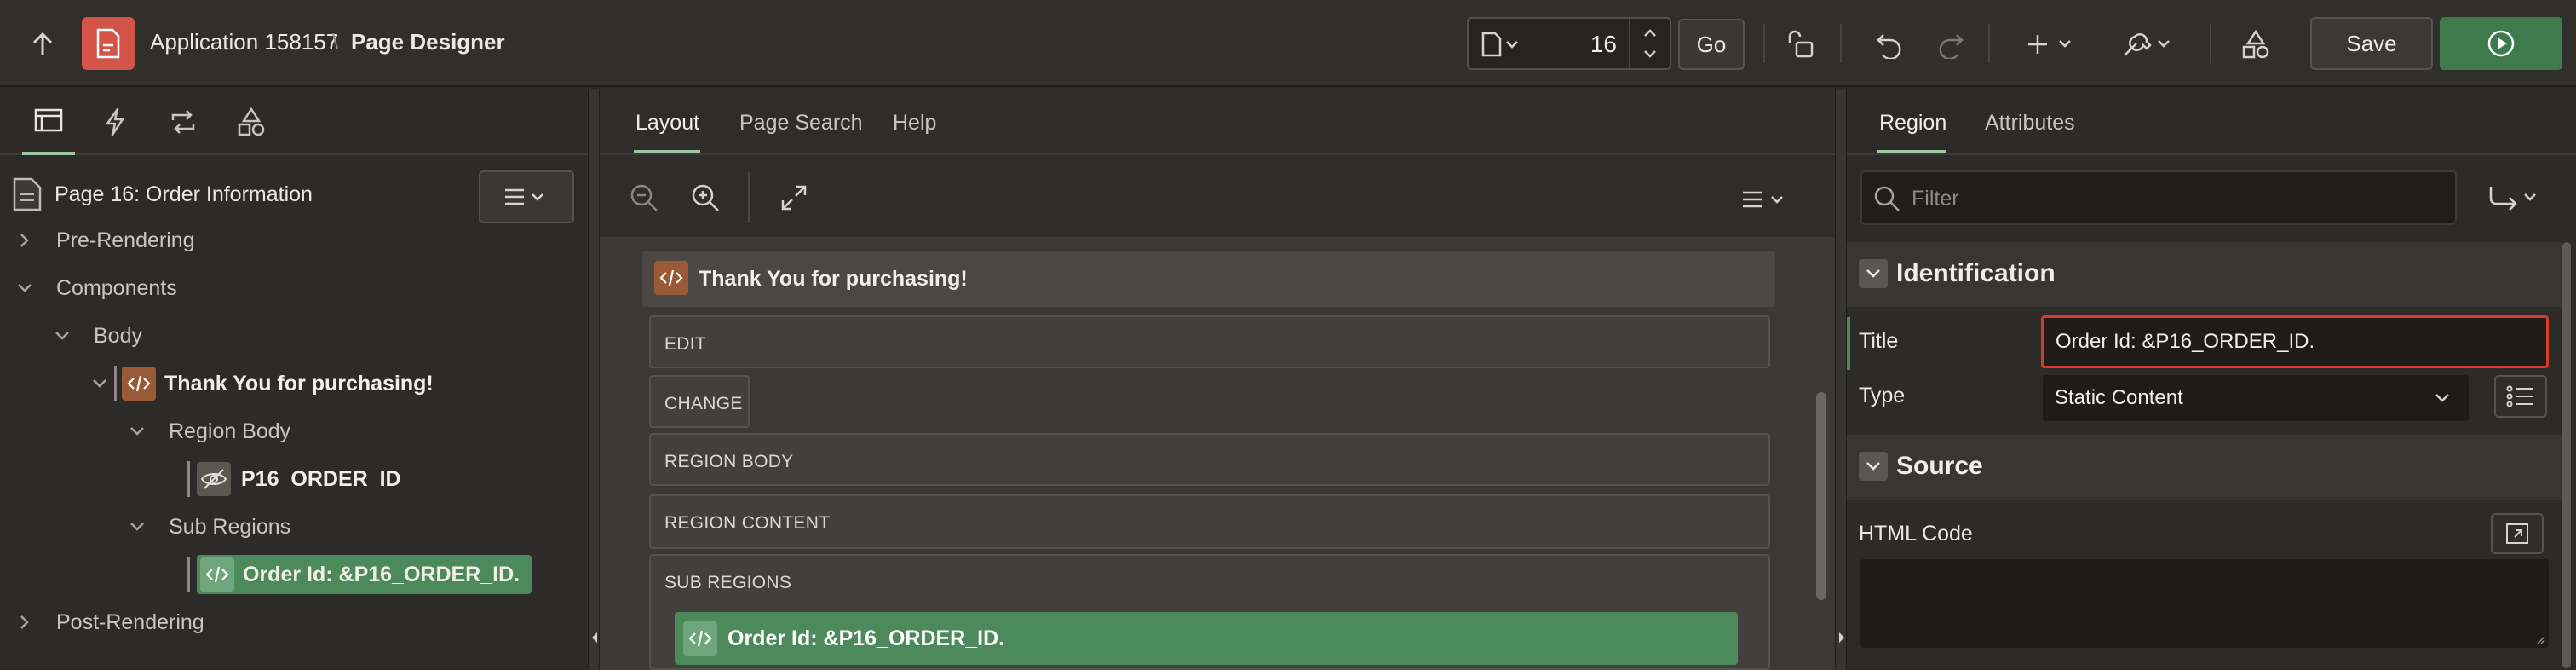  What do you see at coordinates (1650, 43) in the screenshot?
I see `page-number-stepper` at bounding box center [1650, 43].